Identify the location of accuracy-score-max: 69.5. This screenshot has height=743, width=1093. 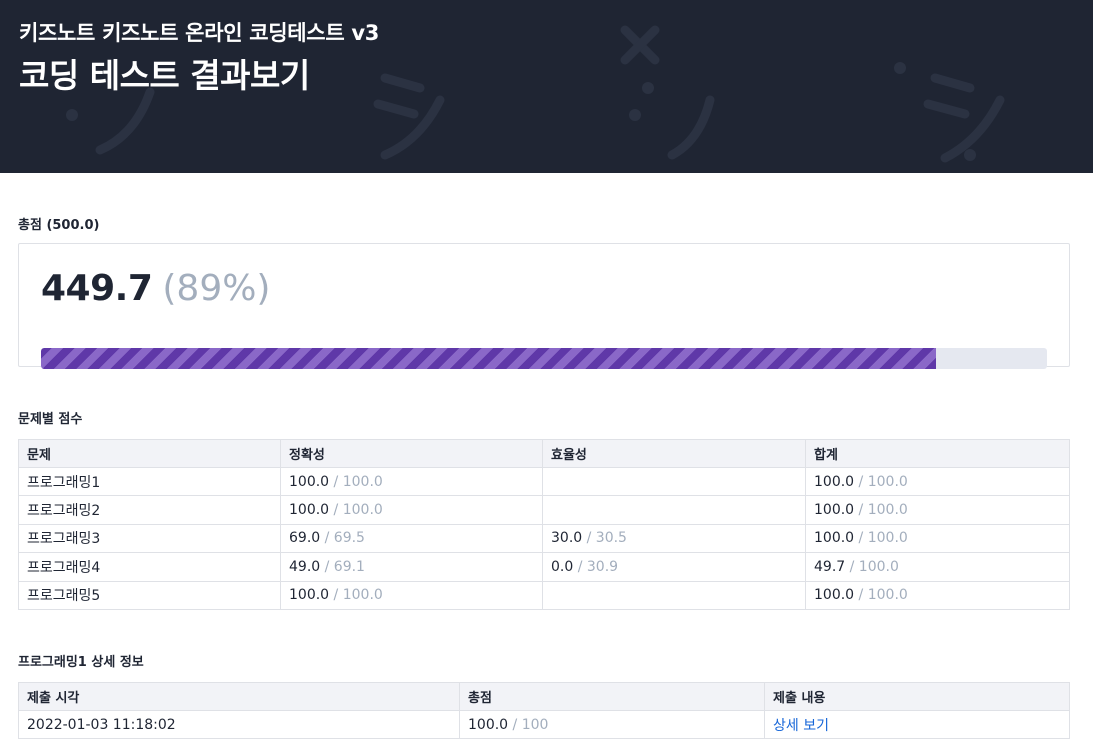
(349, 538).